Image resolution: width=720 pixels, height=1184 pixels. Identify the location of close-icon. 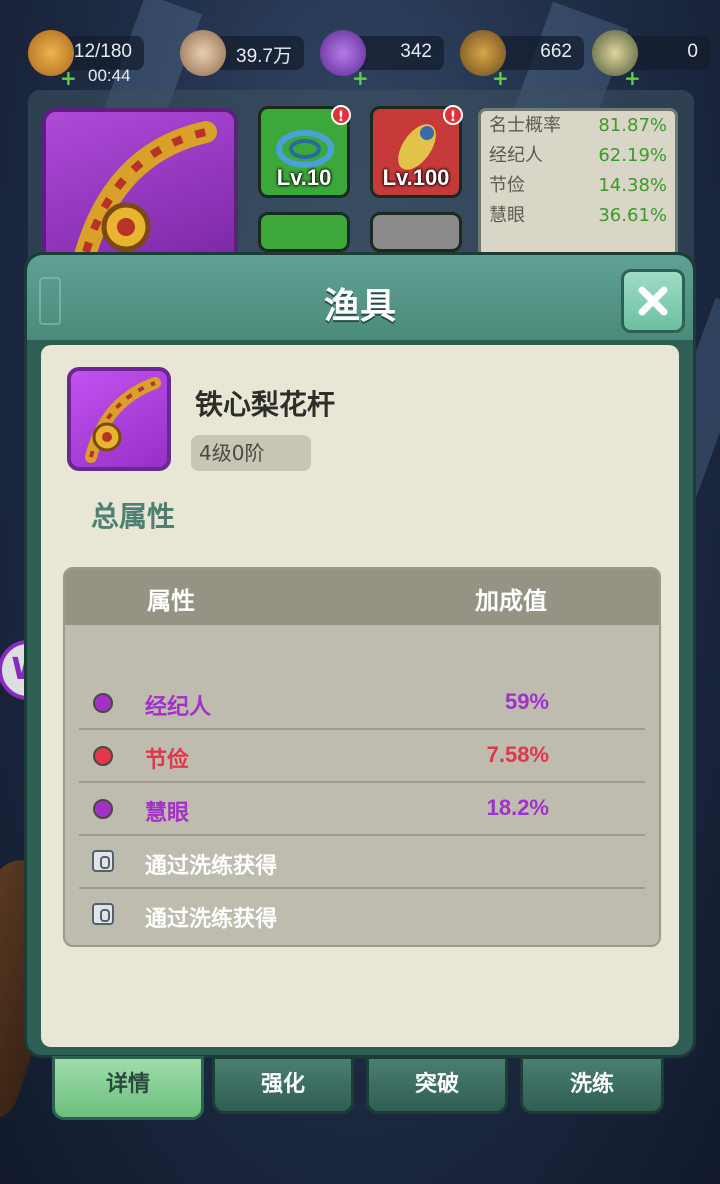
(653, 301).